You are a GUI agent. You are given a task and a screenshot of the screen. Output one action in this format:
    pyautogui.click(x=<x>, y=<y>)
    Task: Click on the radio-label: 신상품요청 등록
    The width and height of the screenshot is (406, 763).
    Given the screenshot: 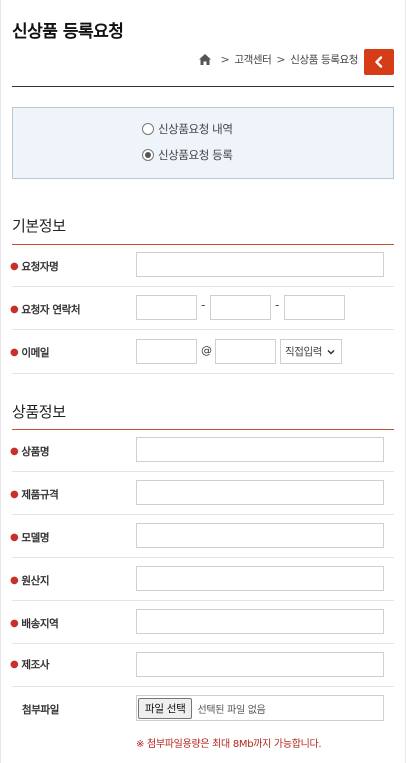 What is the action you would take?
    pyautogui.click(x=195, y=155)
    